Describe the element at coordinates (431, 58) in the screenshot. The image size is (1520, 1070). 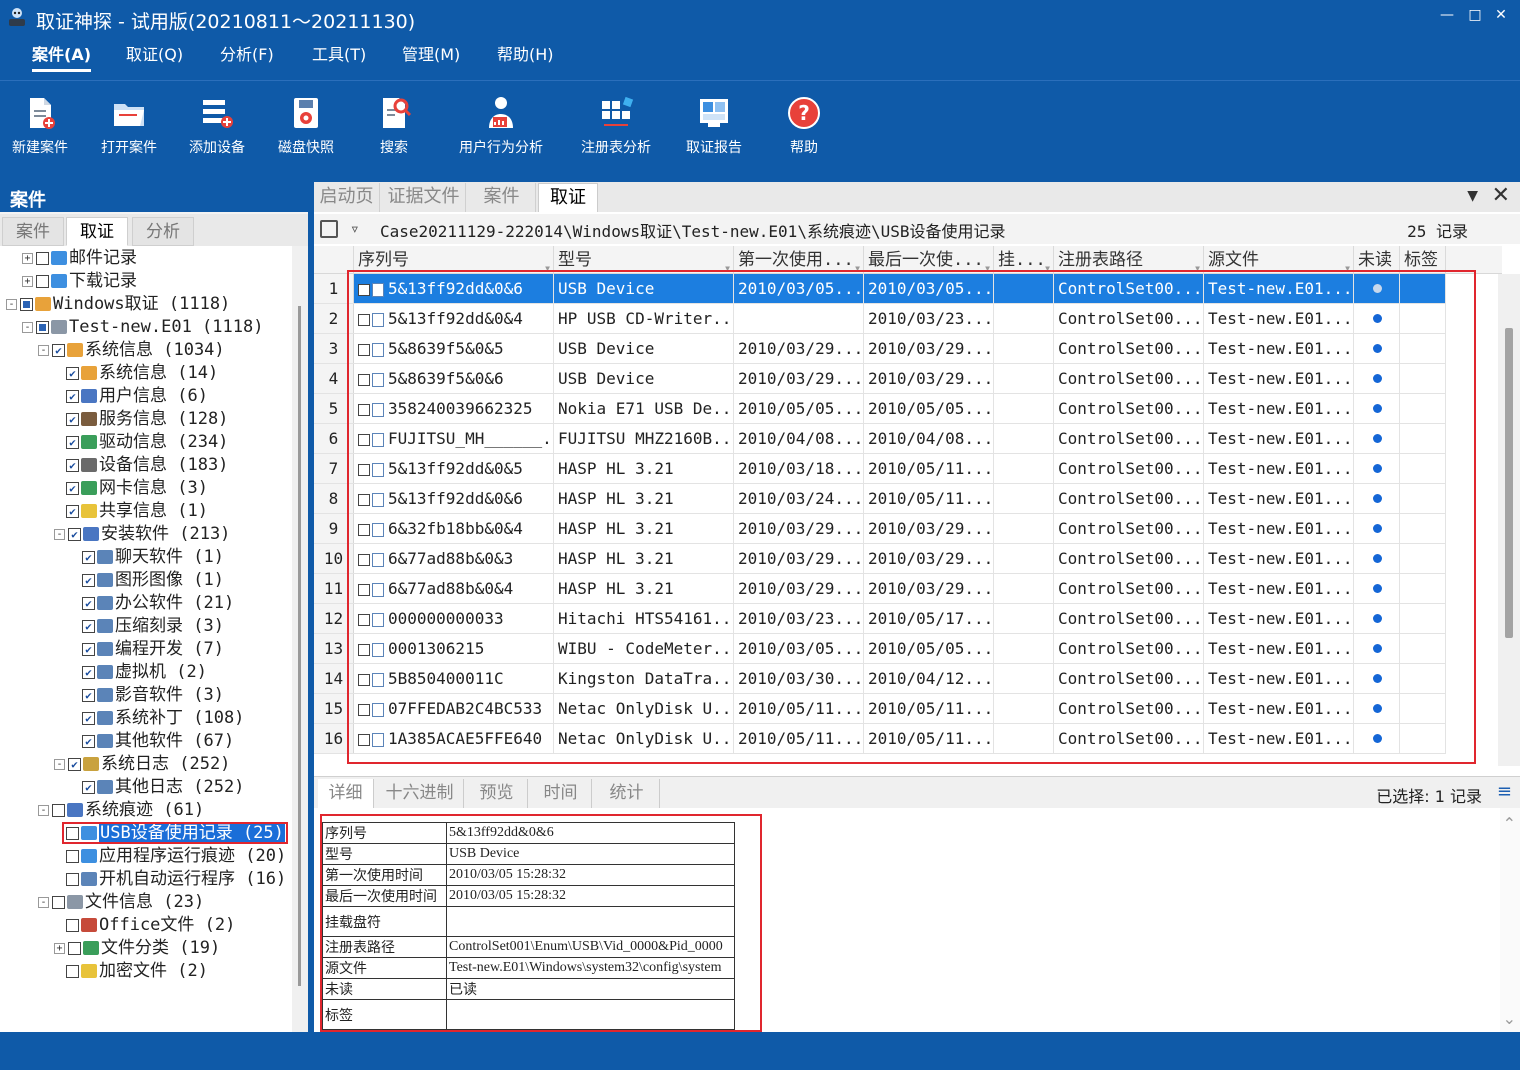
I see `menu-manage: 管理(M)` at that location.